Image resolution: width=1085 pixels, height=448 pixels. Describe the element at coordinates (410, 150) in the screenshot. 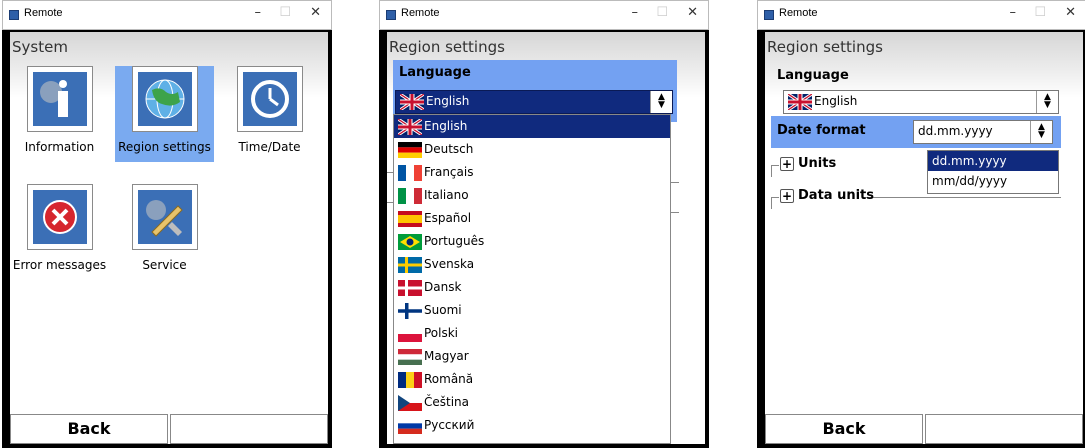

I see `germany-flag-icon` at that location.